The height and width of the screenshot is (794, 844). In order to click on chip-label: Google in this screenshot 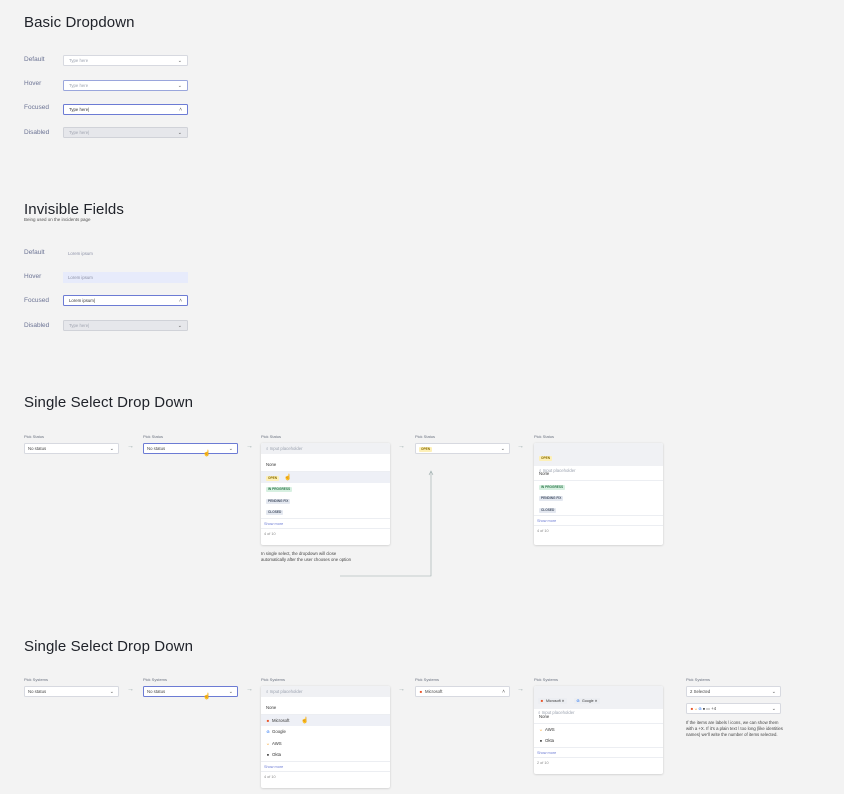, I will do `click(588, 701)`.